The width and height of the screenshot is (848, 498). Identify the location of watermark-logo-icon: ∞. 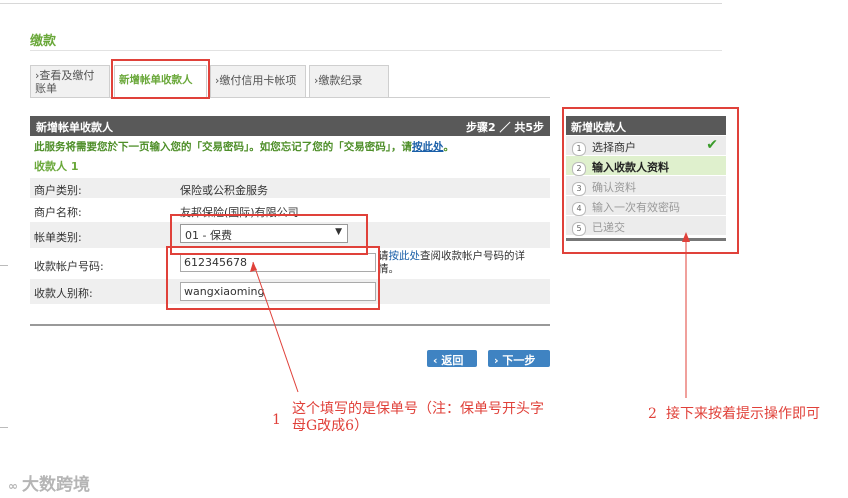
(13, 486).